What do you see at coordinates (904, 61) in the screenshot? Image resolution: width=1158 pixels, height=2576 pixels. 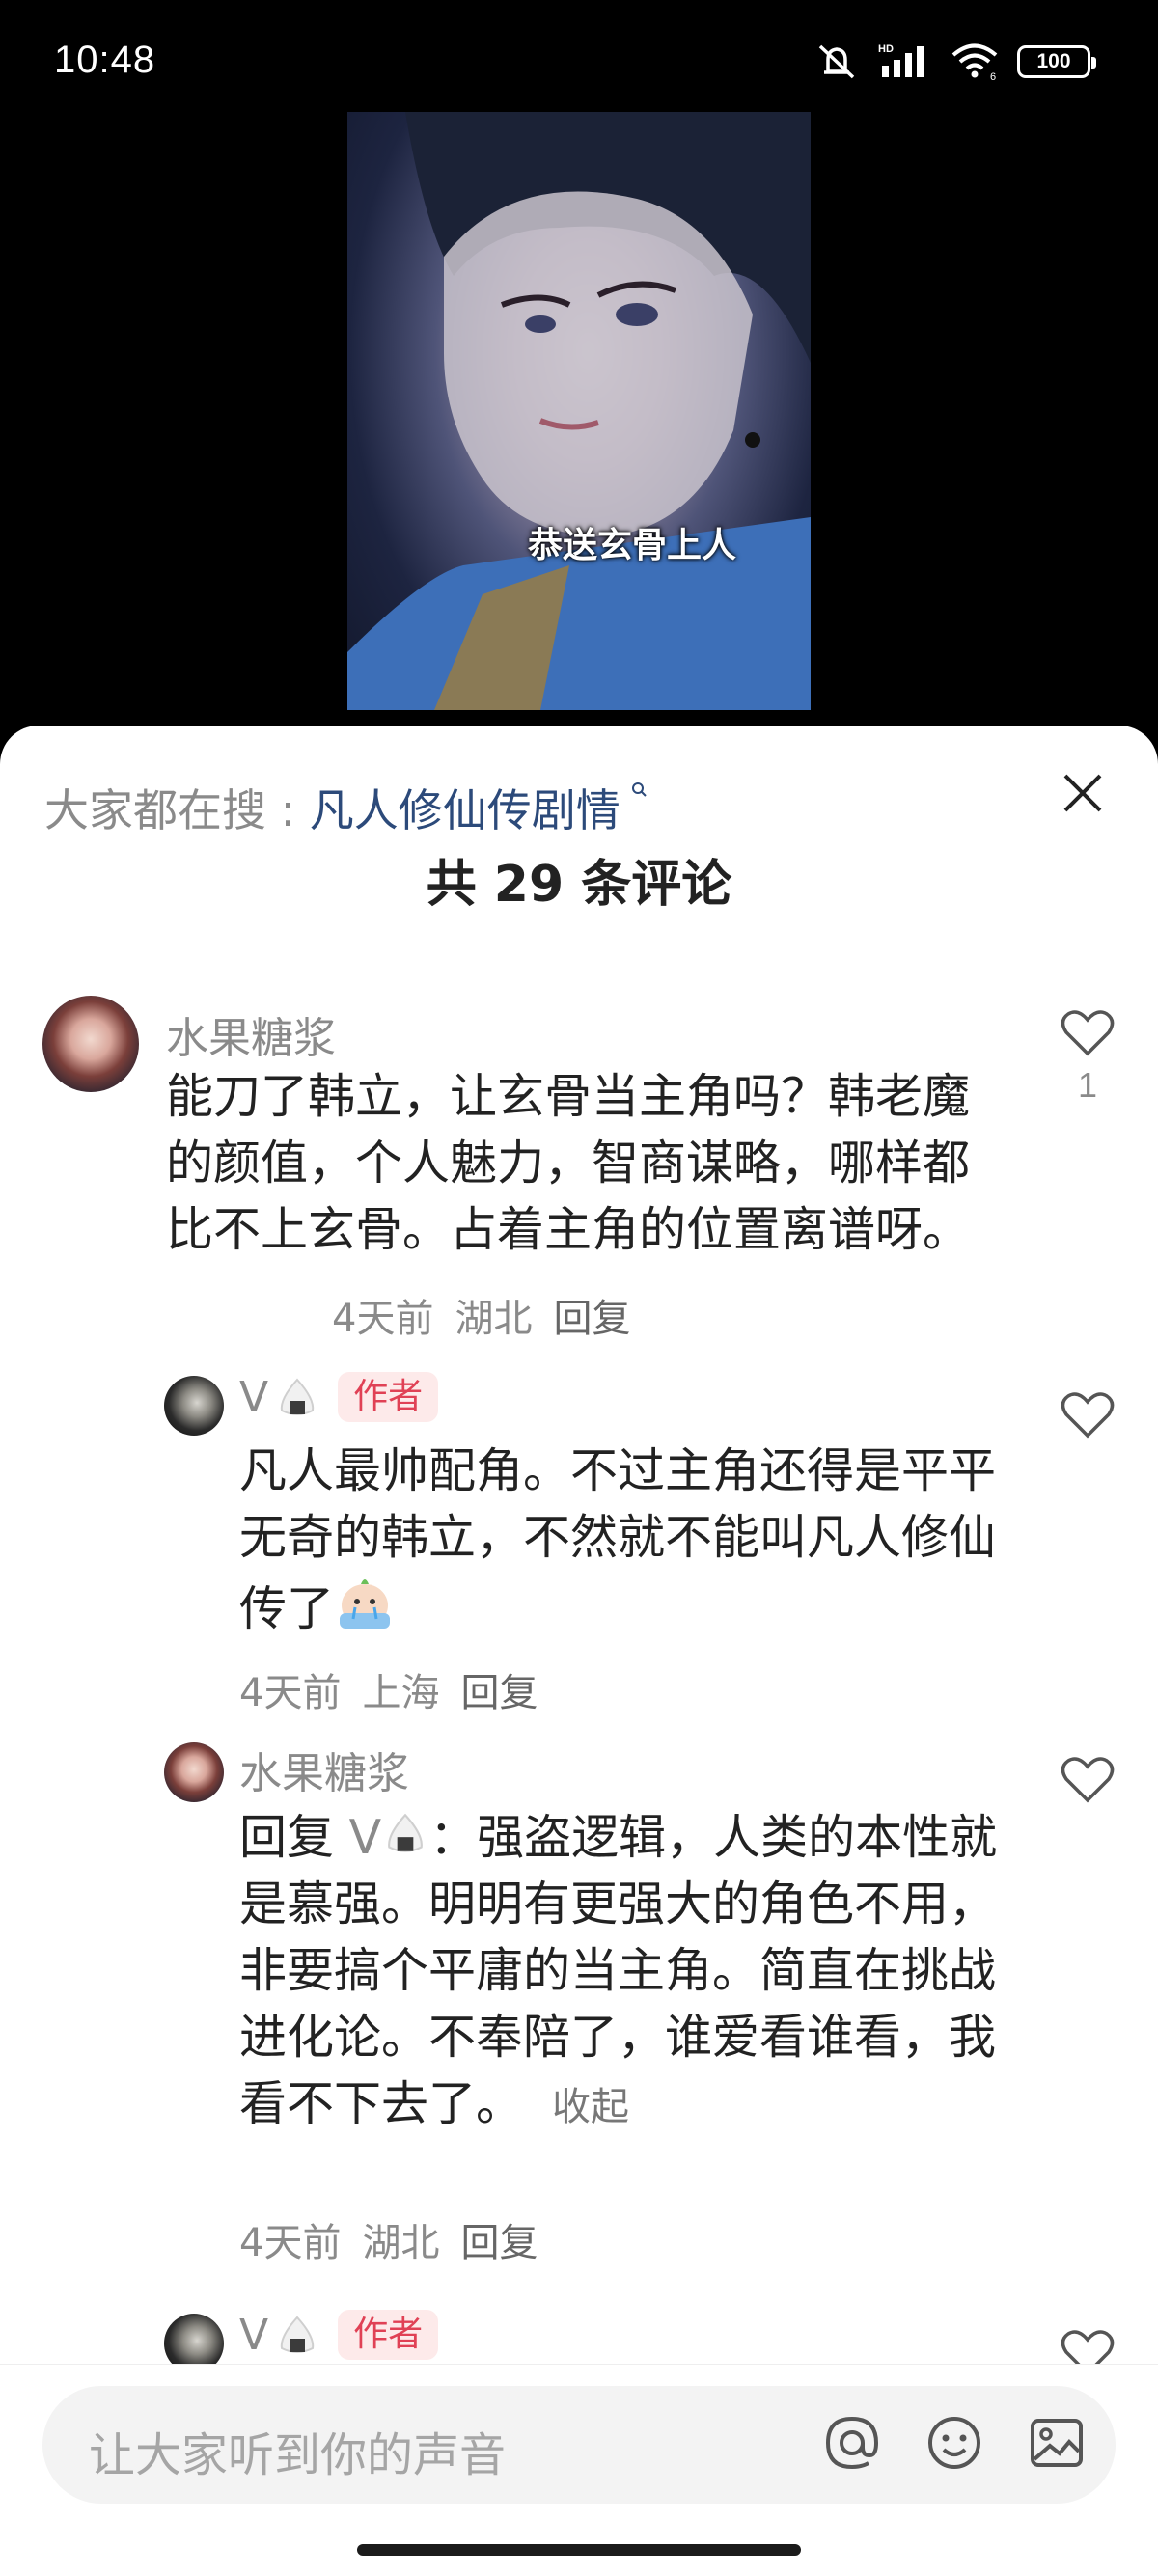 I see `signal-icon: HD` at bounding box center [904, 61].